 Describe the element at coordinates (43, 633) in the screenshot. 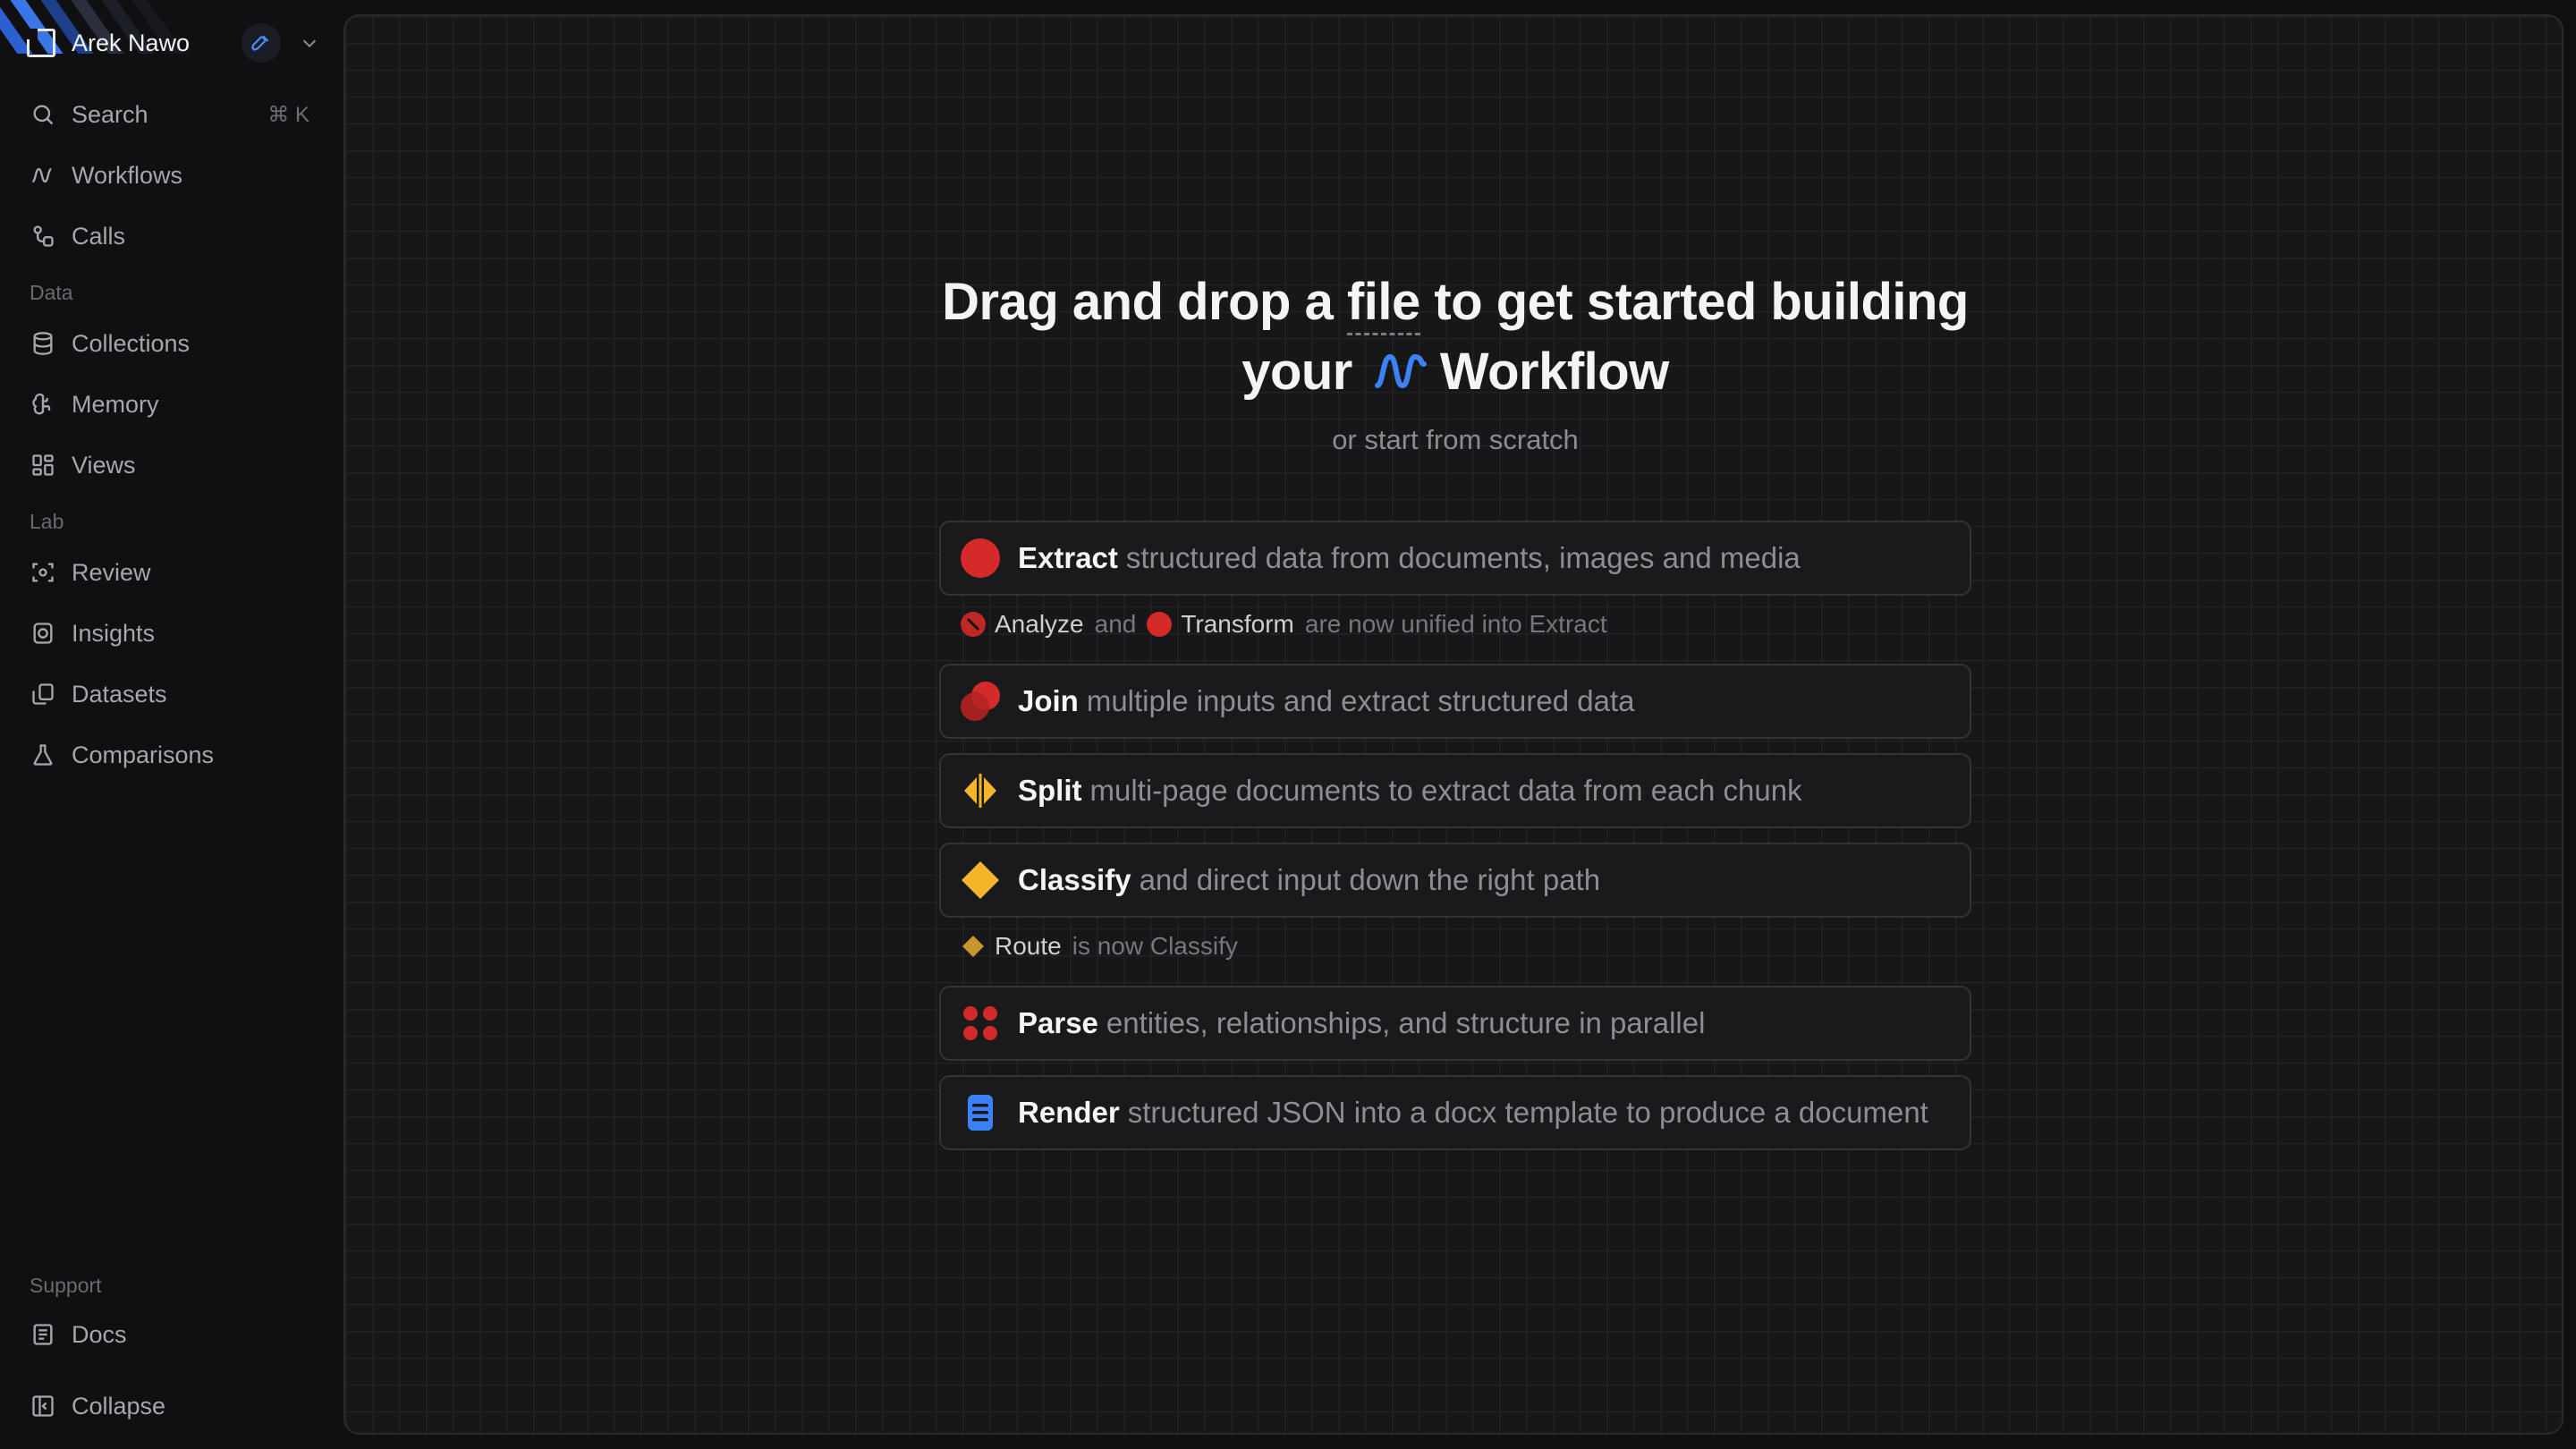

I see `insights-icon` at that location.